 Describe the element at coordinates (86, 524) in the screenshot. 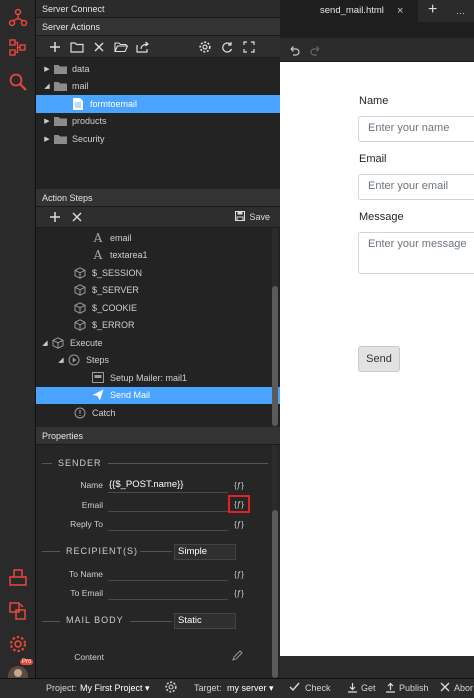

I see `reply-to-label: Reply To` at that location.